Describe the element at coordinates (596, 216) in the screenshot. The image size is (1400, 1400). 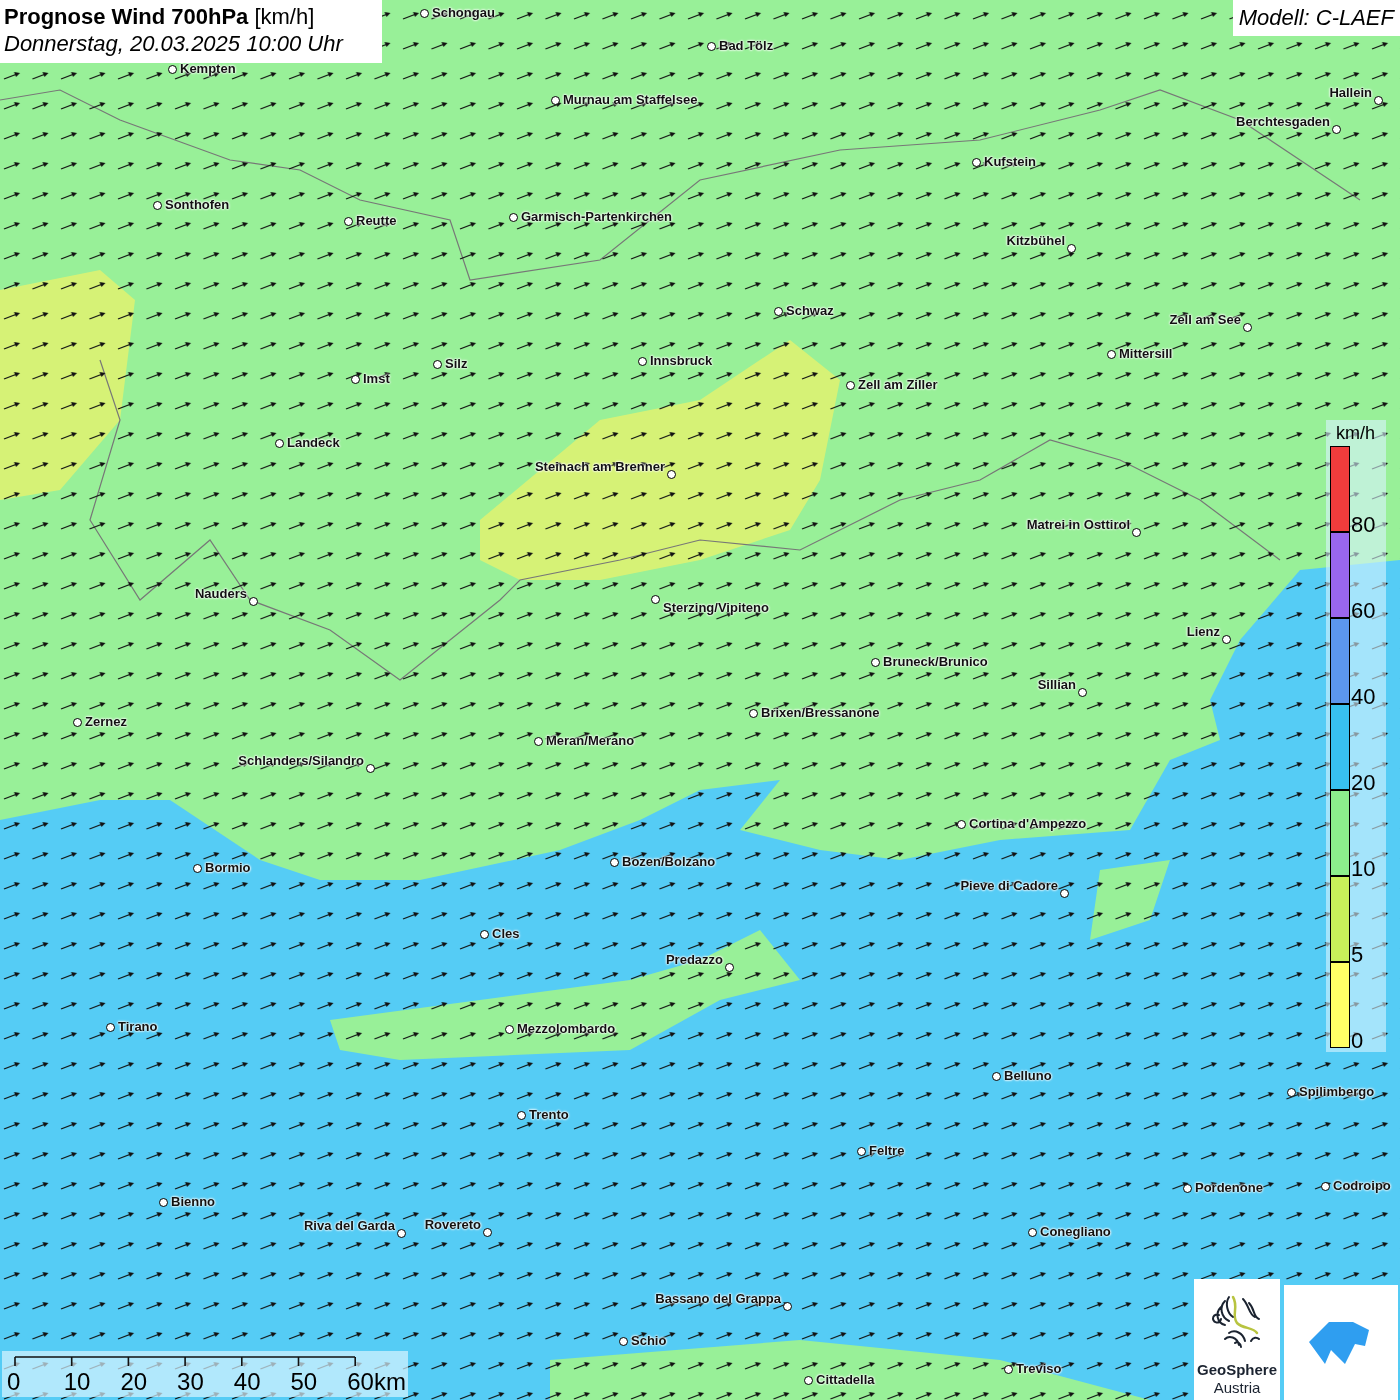
I see `city-label: Garmisch-Partenkirchen` at that location.